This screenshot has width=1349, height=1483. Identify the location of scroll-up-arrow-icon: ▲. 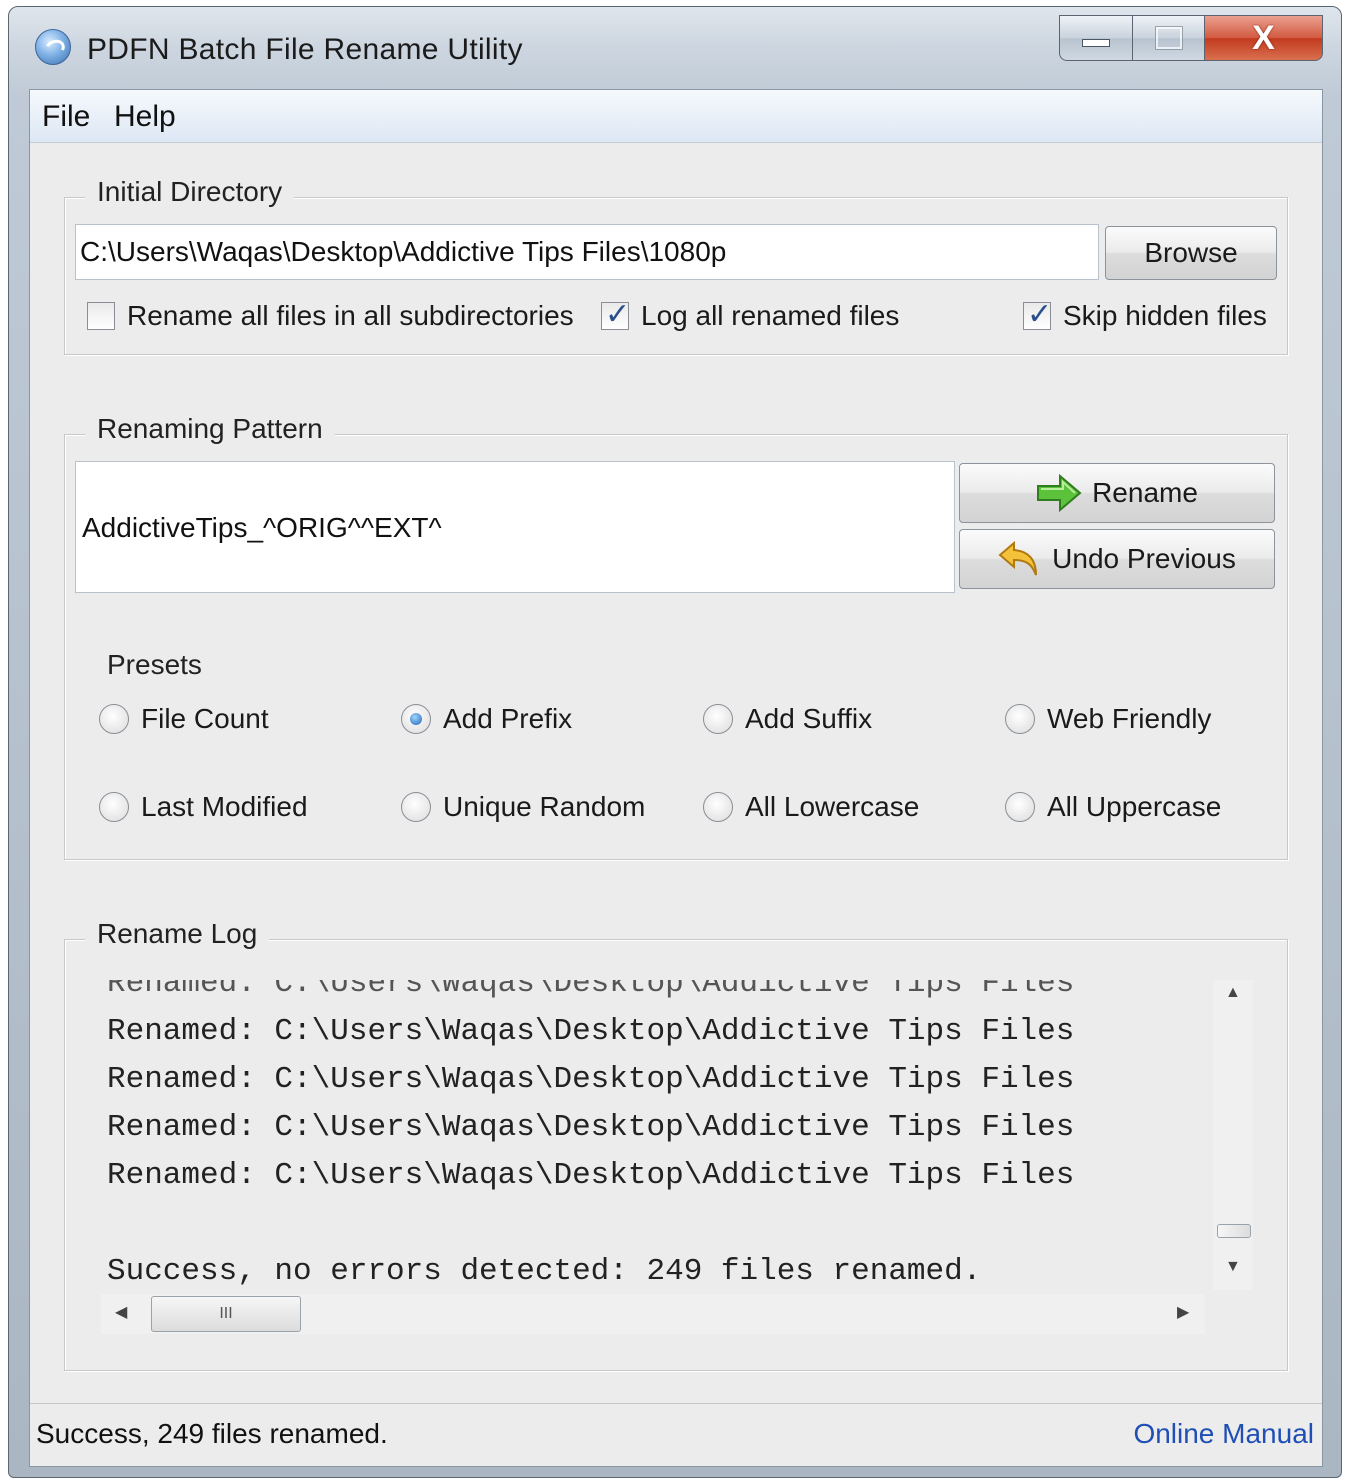
(1233, 993).